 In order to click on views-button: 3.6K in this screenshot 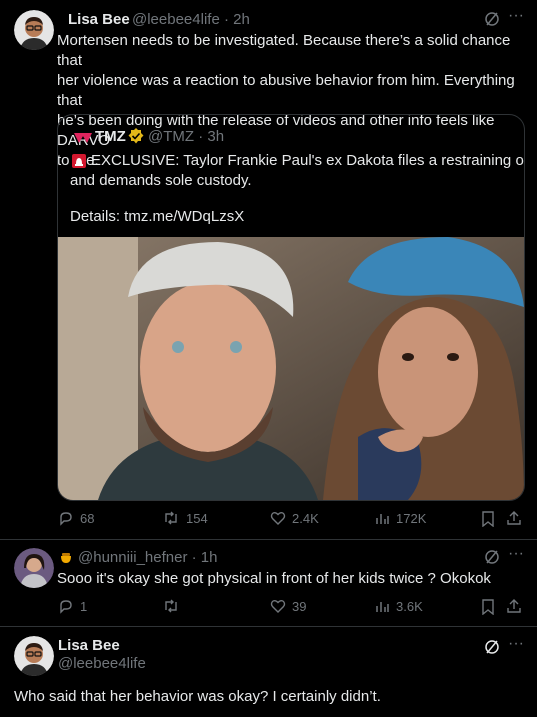, I will do `click(398, 606)`.